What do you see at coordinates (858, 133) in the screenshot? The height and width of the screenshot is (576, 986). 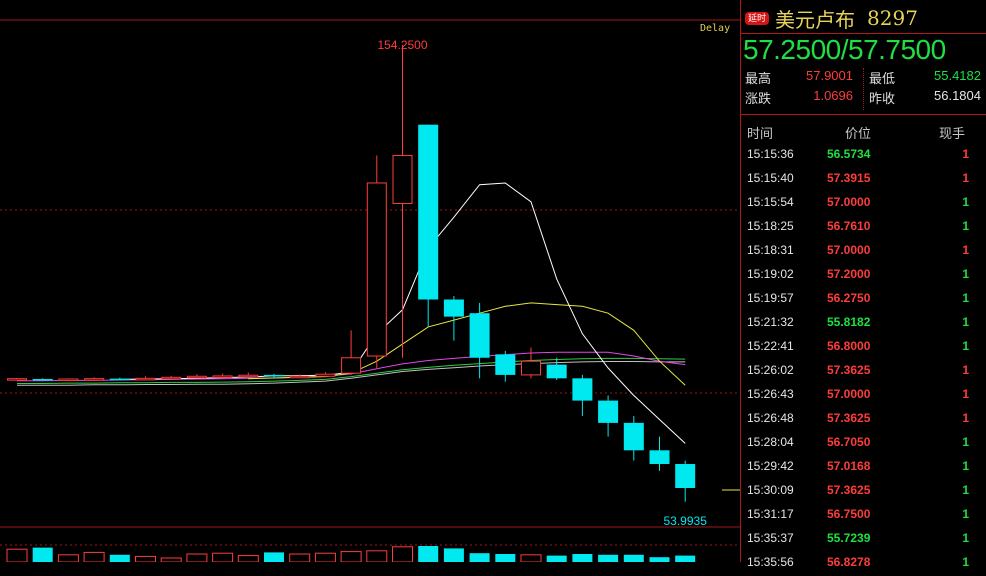 I see `col-price-header: 价位` at bounding box center [858, 133].